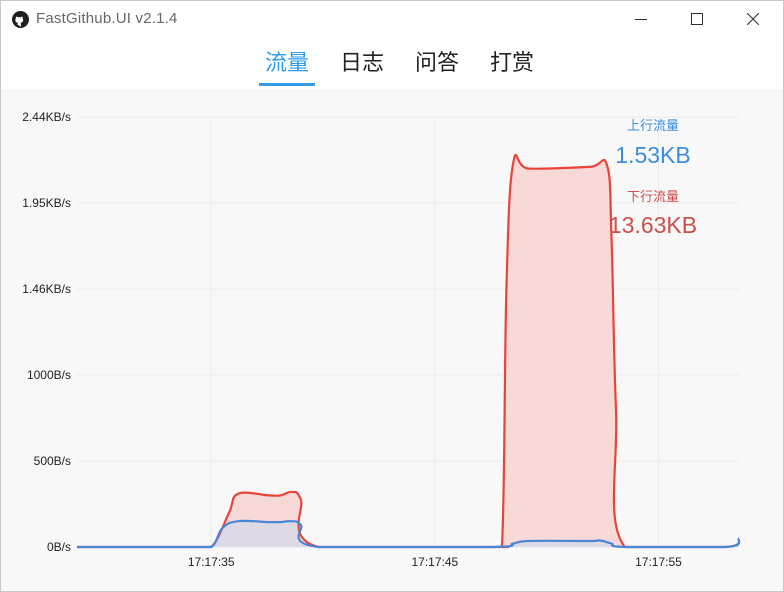 This screenshot has height=592, width=784. Describe the element at coordinates (211, 562) in the screenshot. I see `x-tick-label: 17:17:35` at that location.